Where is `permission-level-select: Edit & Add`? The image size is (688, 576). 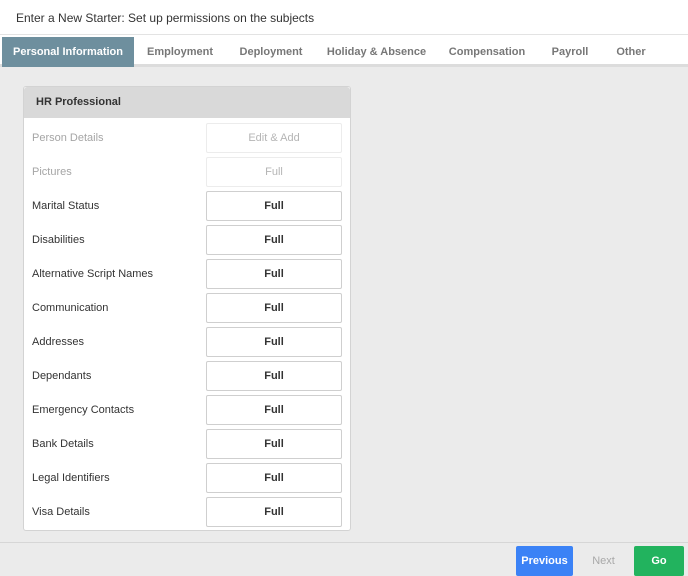 permission-level-select: Edit & Add is located at coordinates (274, 138).